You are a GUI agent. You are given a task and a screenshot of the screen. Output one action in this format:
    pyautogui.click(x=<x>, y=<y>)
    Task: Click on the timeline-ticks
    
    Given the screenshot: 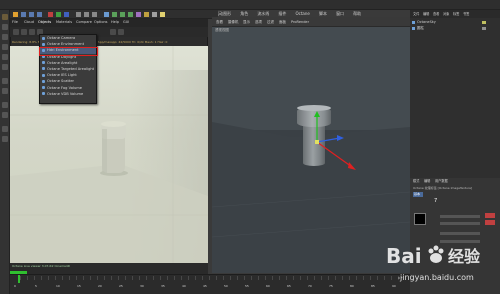 What is the action you would take?
    pyautogui.click(x=210, y=278)
    